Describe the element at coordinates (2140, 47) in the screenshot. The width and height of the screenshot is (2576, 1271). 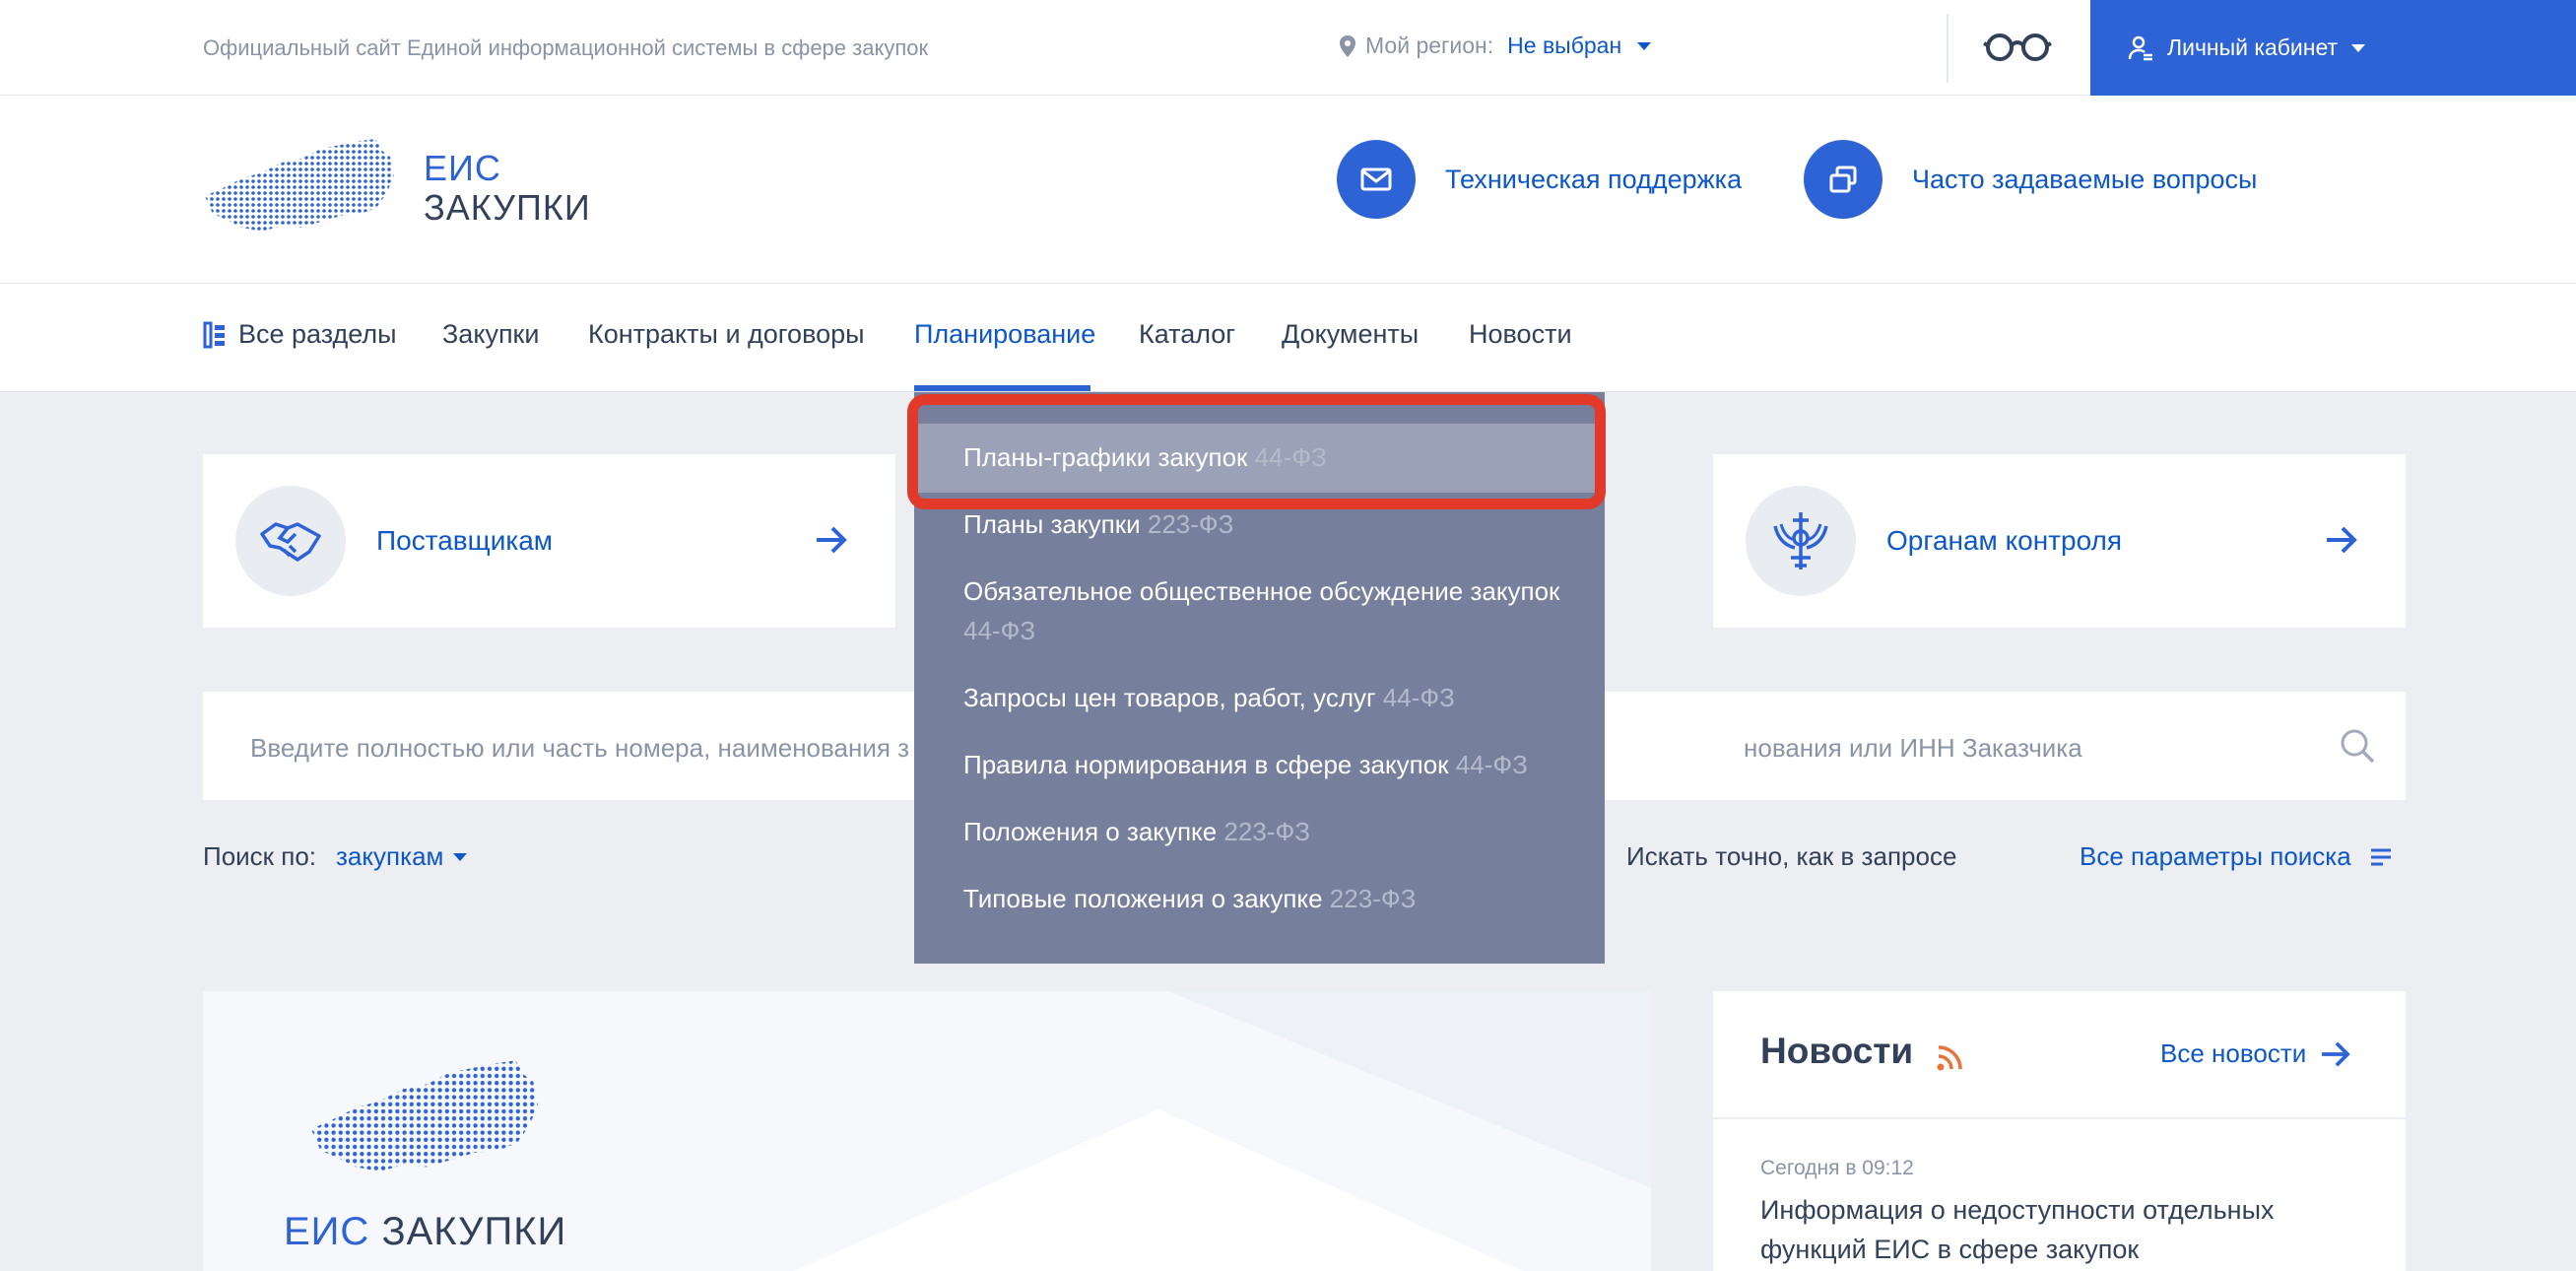
I see `user-icon` at that location.